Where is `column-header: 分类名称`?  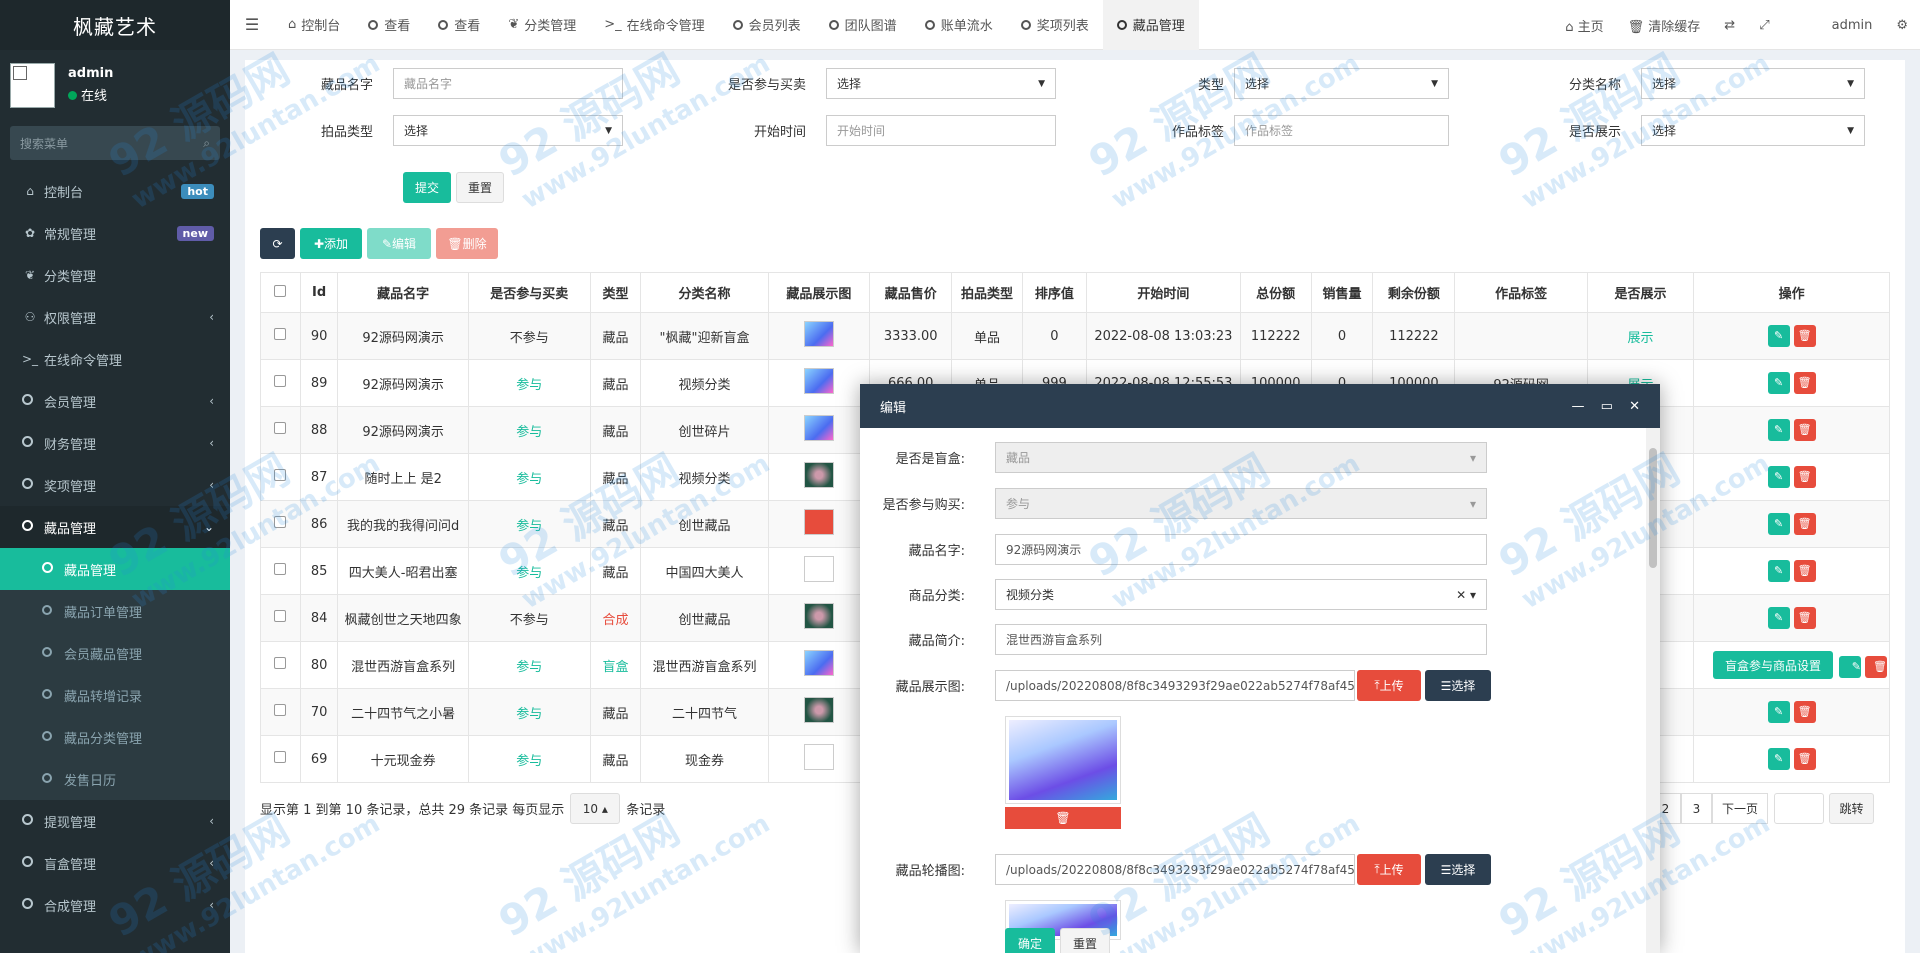
column-header: 分类名称 is located at coordinates (704, 292).